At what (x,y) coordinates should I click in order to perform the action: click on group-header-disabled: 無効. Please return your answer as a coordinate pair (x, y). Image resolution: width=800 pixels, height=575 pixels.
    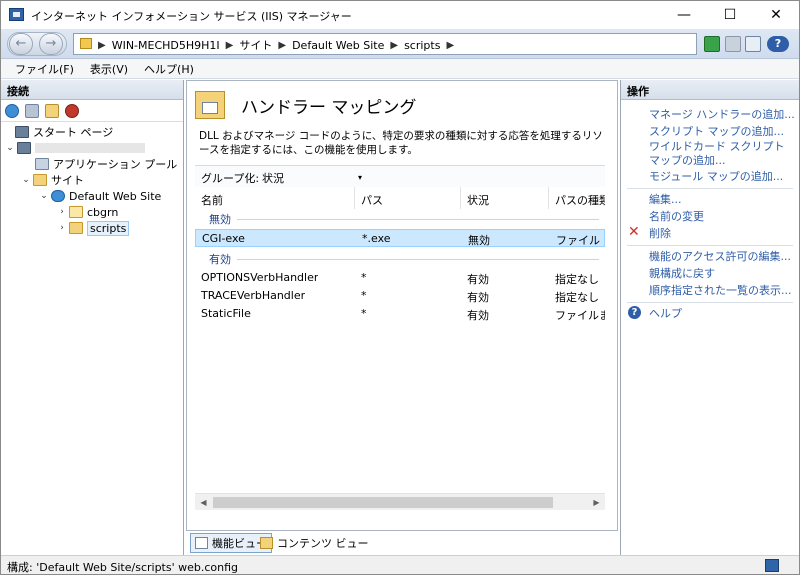
    Looking at the image, I should click on (400, 219).